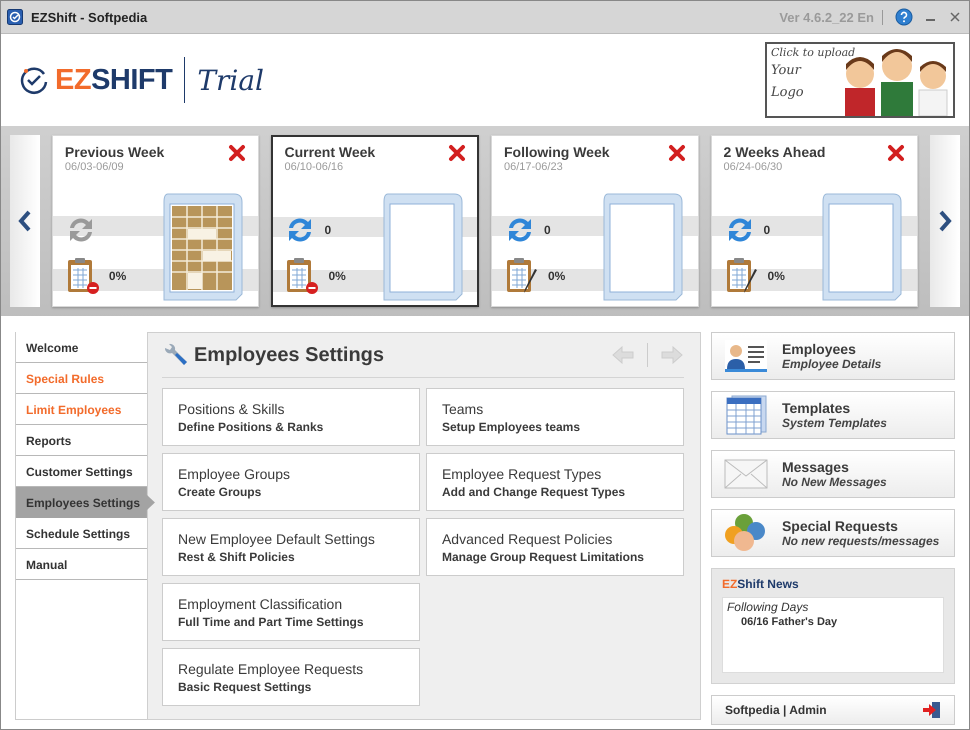  I want to click on logo-text: EZSHIFT, so click(113, 80).